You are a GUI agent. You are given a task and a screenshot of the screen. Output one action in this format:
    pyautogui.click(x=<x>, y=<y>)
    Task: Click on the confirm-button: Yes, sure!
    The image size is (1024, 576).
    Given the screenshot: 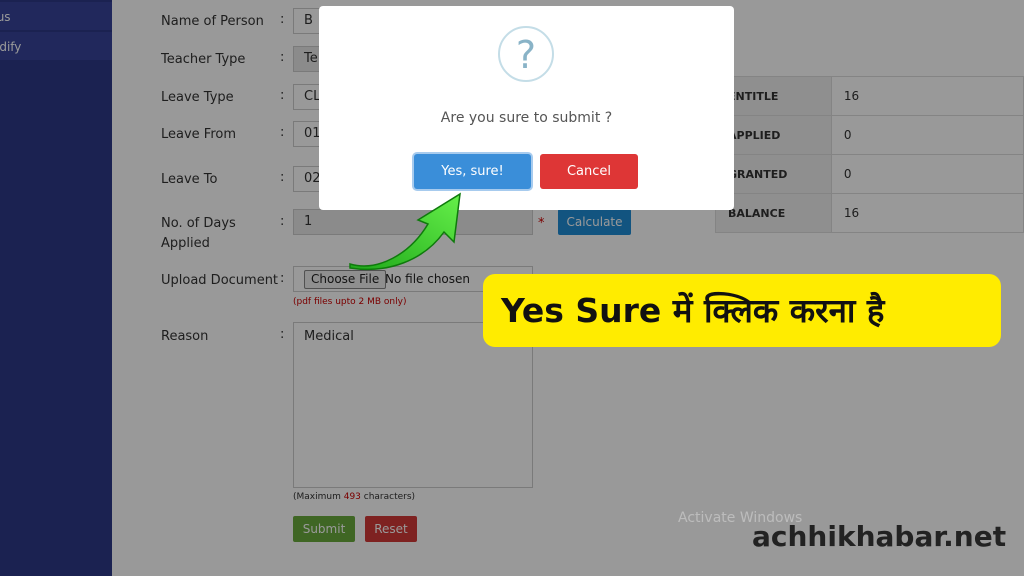 What is the action you would take?
    pyautogui.click(x=472, y=171)
    